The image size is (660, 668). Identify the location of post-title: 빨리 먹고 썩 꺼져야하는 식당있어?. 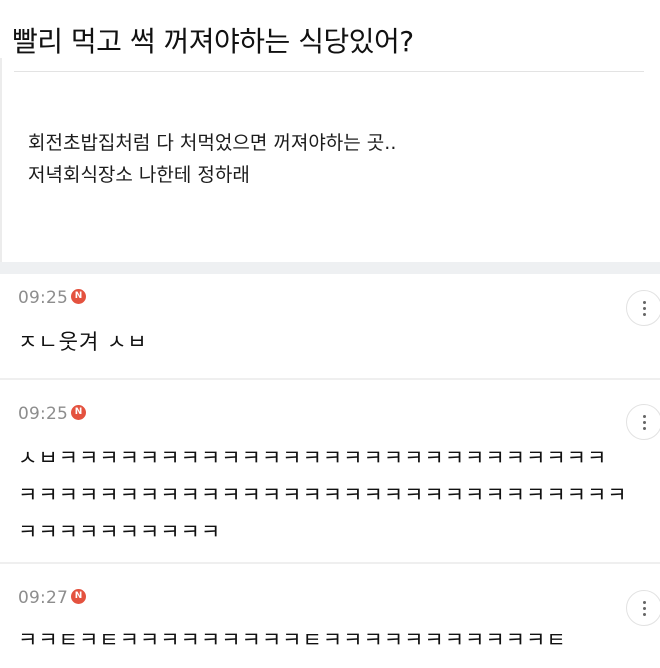
(213, 41).